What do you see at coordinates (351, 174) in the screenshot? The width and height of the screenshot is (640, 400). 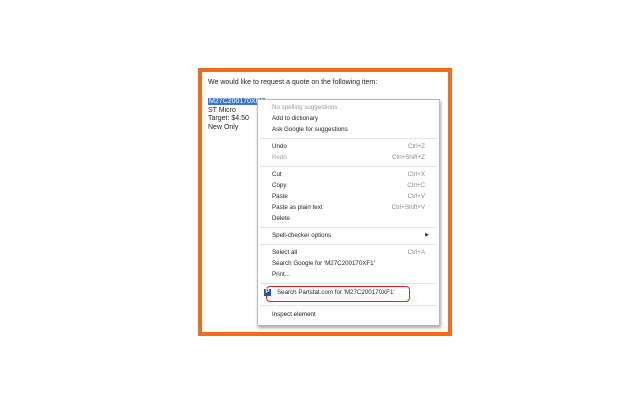 I see `menu-item-cut: Cut Ctrl+X` at bounding box center [351, 174].